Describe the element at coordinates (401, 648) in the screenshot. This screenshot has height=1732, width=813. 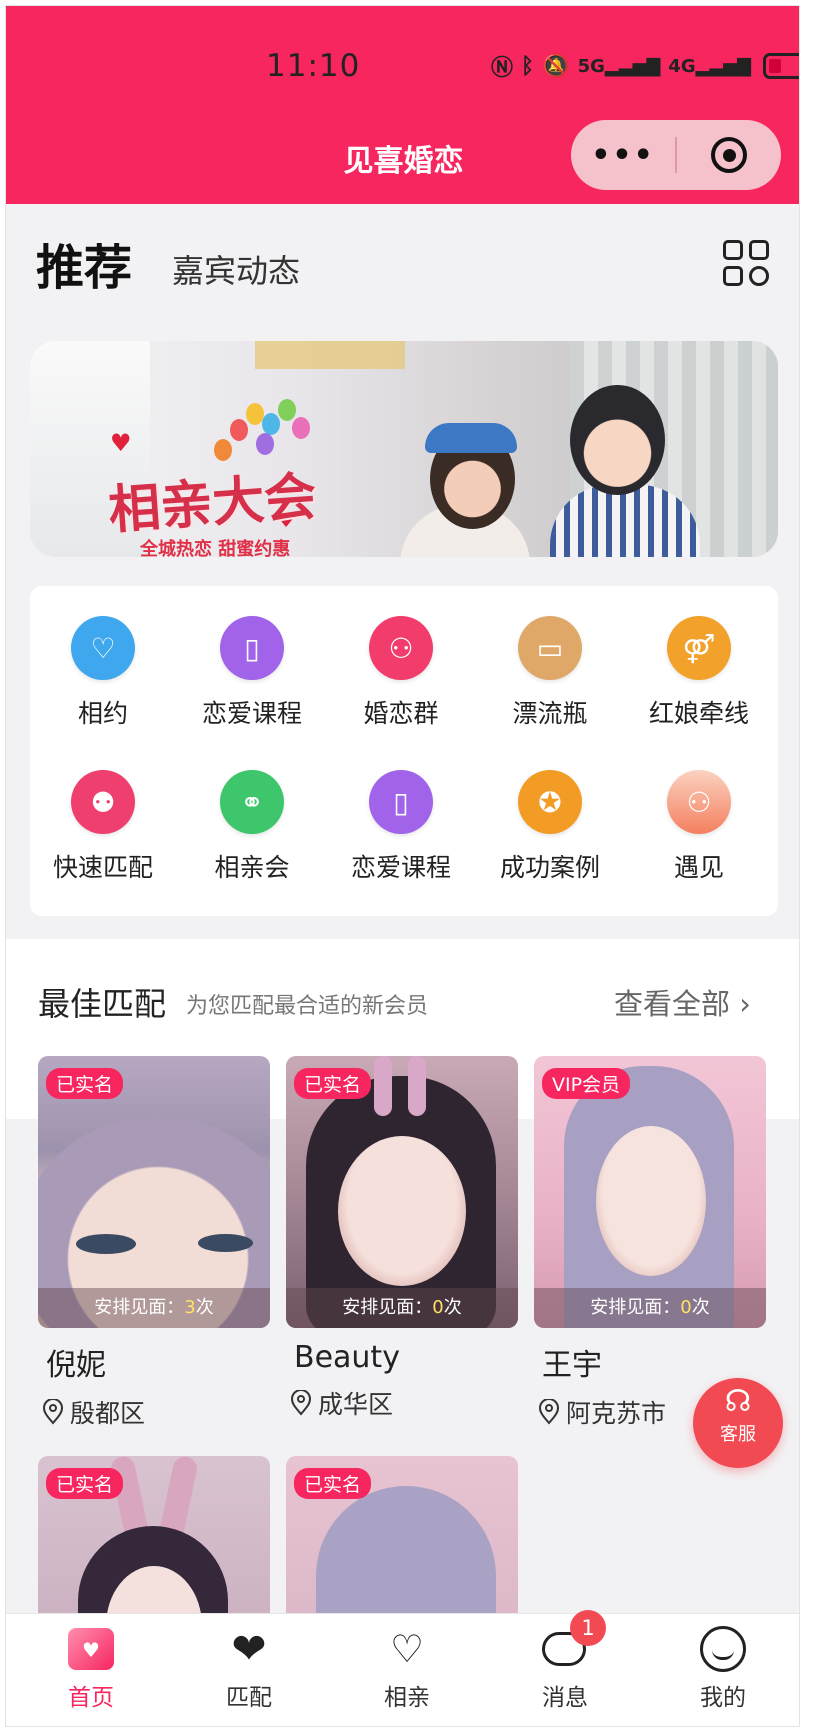
I see `group-icon: ⚇` at that location.